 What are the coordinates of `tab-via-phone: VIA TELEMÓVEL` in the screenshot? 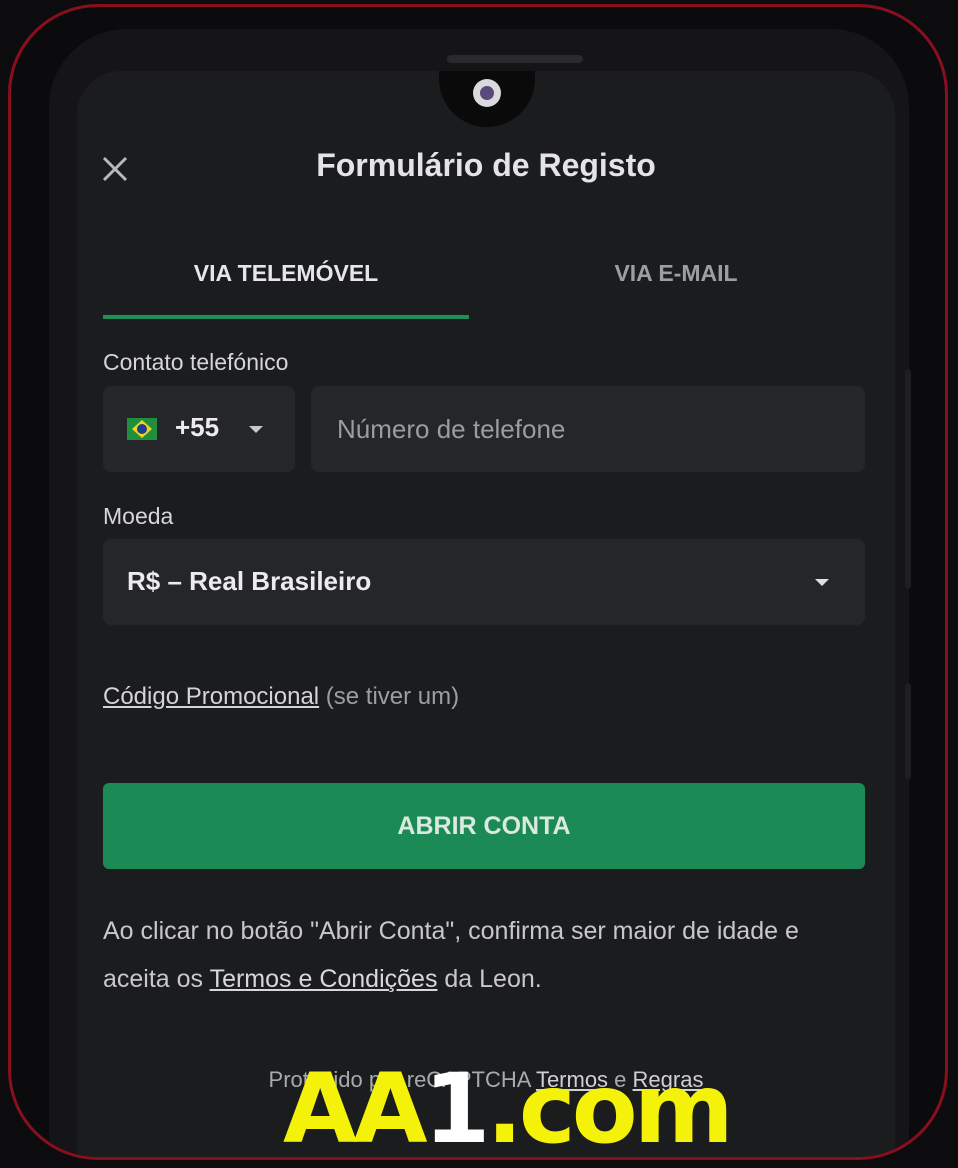 It's located at (286, 278).